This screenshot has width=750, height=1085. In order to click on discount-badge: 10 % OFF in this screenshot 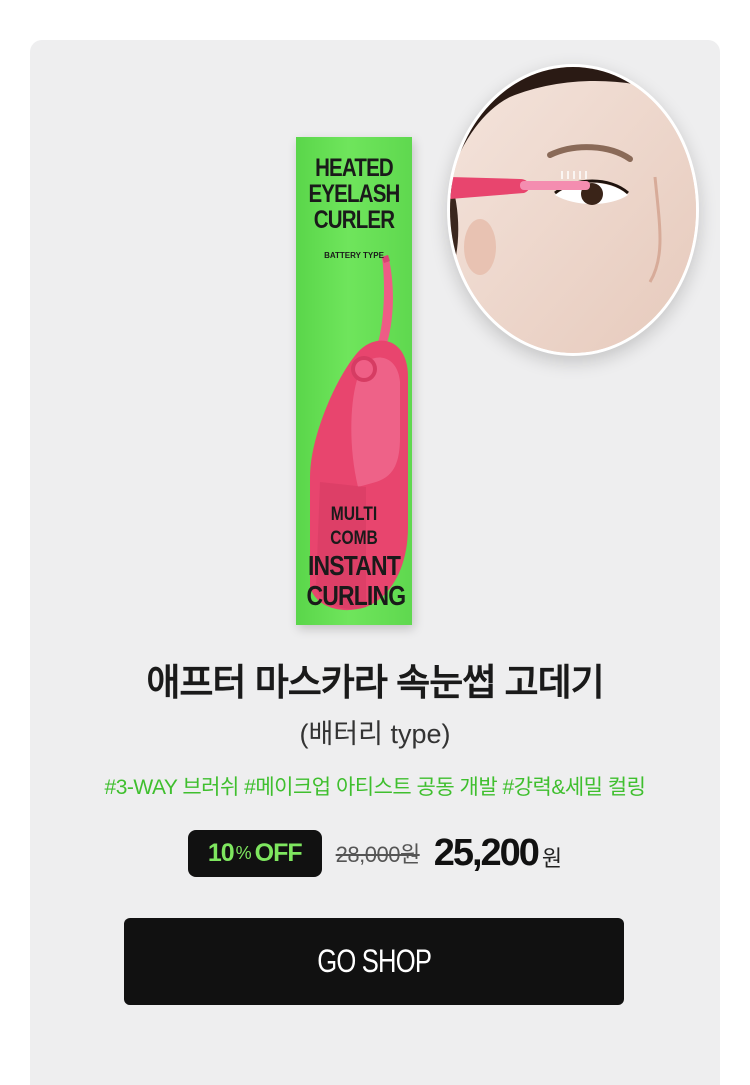, I will do `click(254, 853)`.